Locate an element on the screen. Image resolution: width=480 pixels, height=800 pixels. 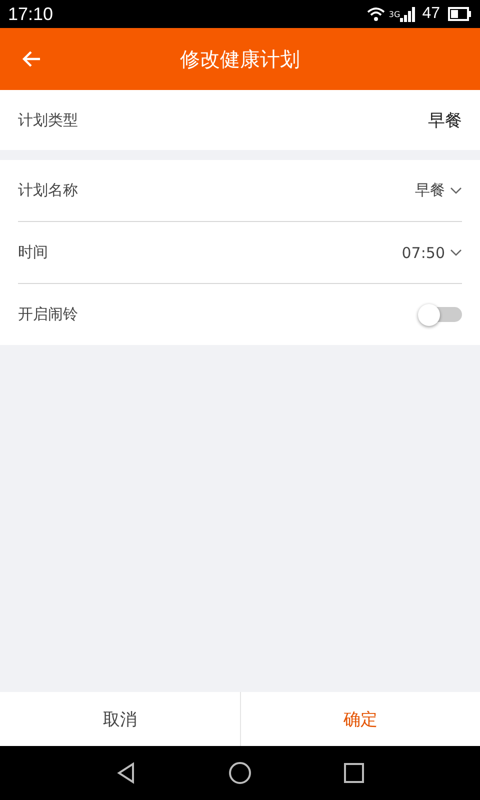
battery-level: 47 is located at coordinates (431, 14).